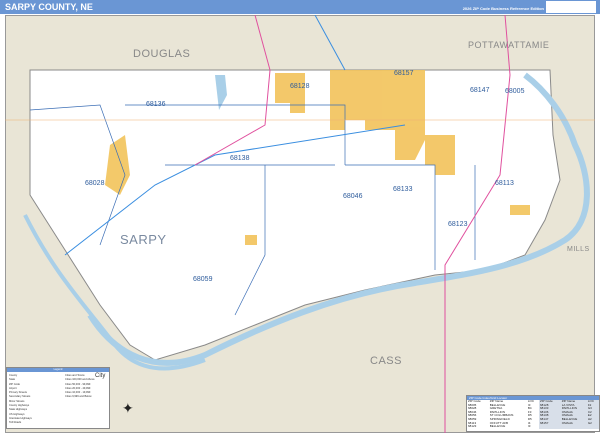 The height and width of the screenshot is (435, 600). Describe the element at coordinates (100, 376) in the screenshot. I see `legend-city-sample: City` at that location.